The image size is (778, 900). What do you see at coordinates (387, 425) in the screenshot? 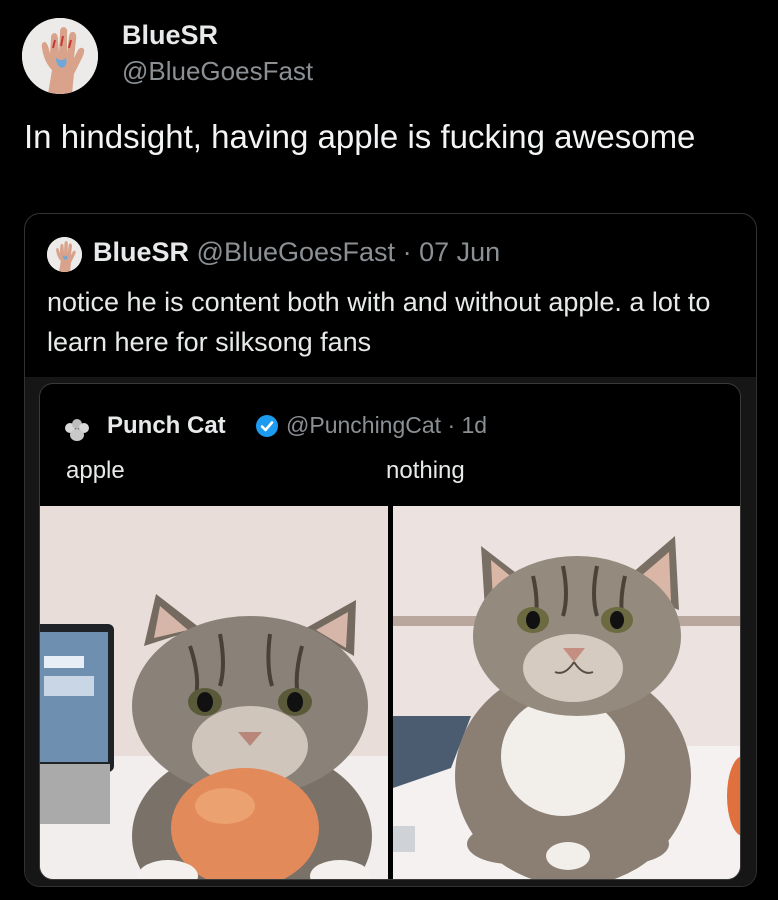
I see `embedded-author-handle: @PunchingCat · 1d` at bounding box center [387, 425].